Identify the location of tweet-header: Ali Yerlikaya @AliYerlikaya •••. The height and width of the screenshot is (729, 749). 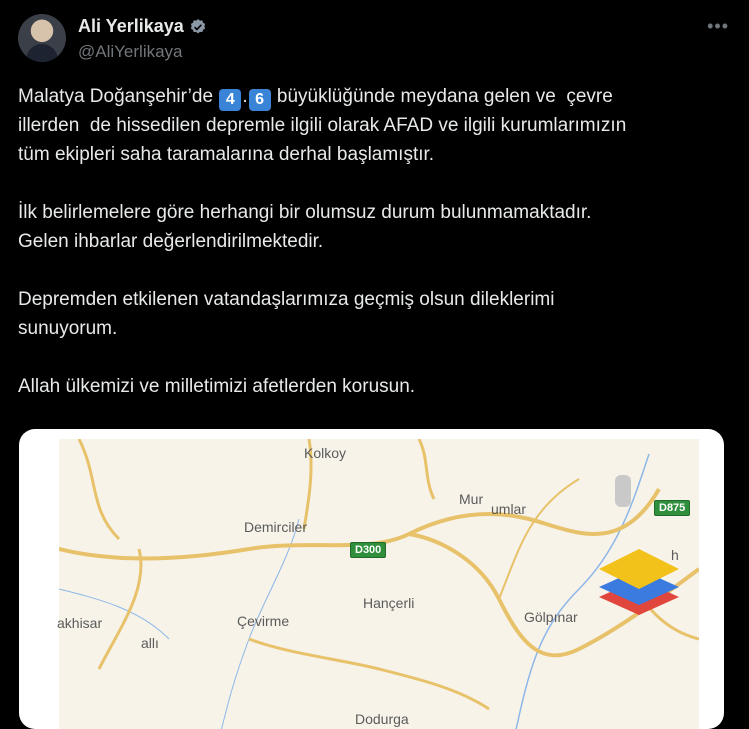
(374, 40).